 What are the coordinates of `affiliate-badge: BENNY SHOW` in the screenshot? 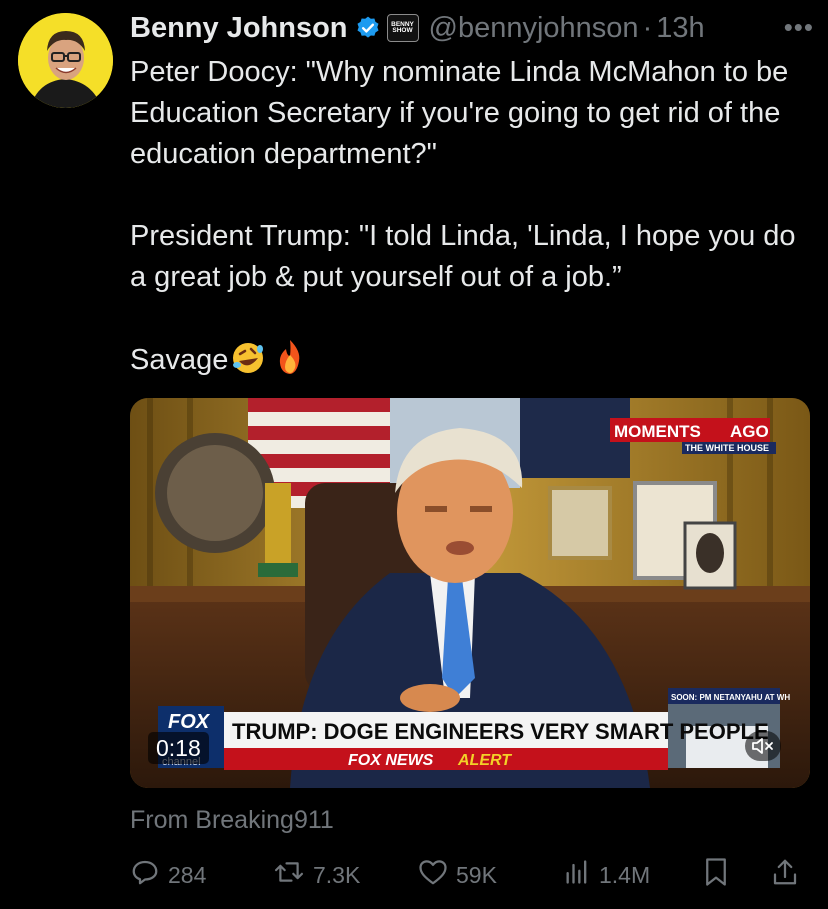 It's located at (402, 28).